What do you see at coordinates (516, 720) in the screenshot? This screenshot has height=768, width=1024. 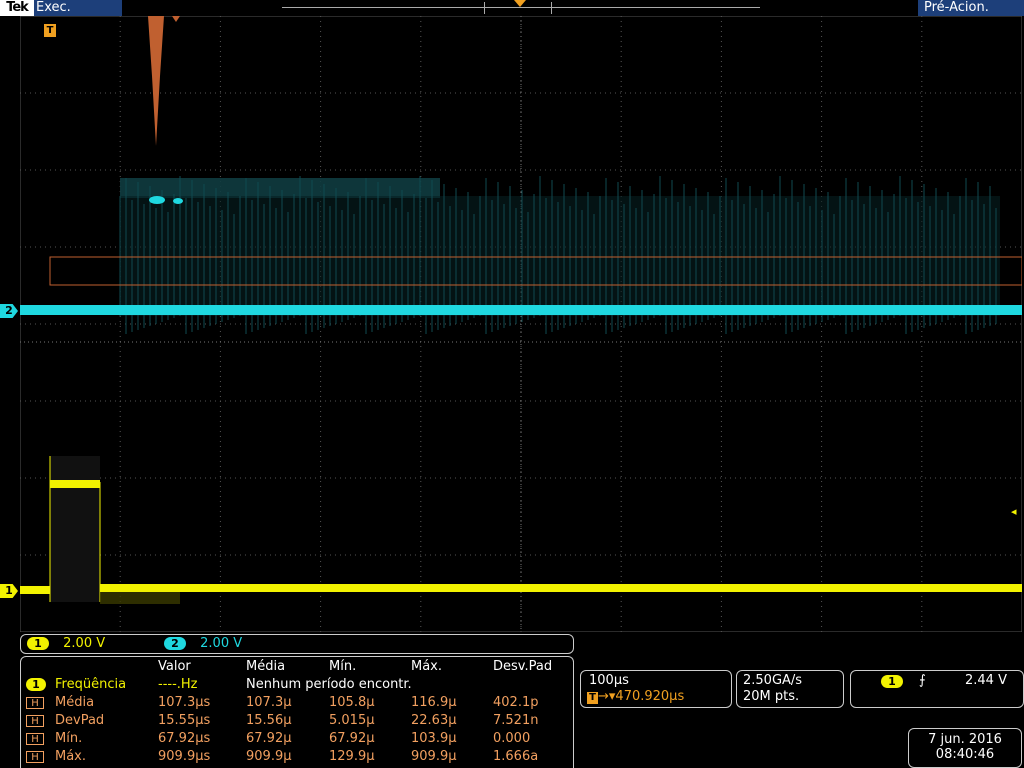 I see `measurement-value: 7.521n` at bounding box center [516, 720].